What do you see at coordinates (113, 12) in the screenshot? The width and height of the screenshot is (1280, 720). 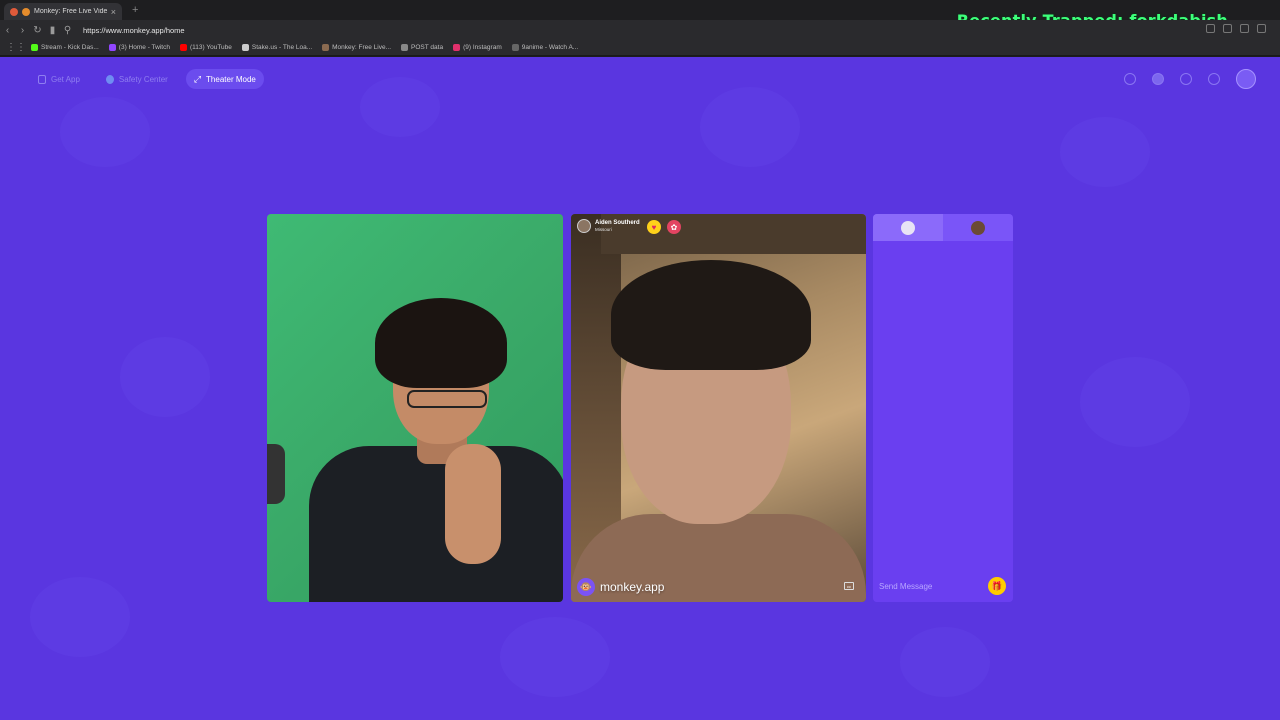 I see `tab-close-icon: ×` at bounding box center [113, 12].